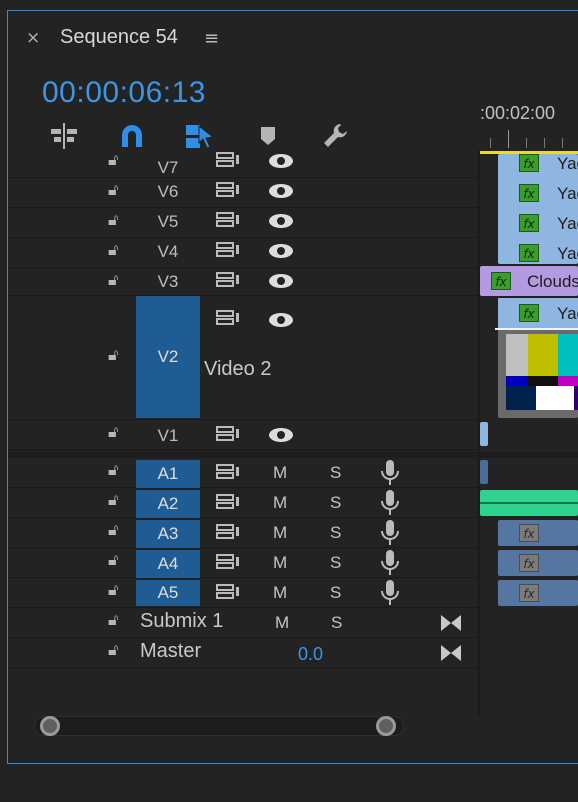  What do you see at coordinates (124, 93) in the screenshot?
I see `playhead-timecode: 00:00:06:13` at bounding box center [124, 93].